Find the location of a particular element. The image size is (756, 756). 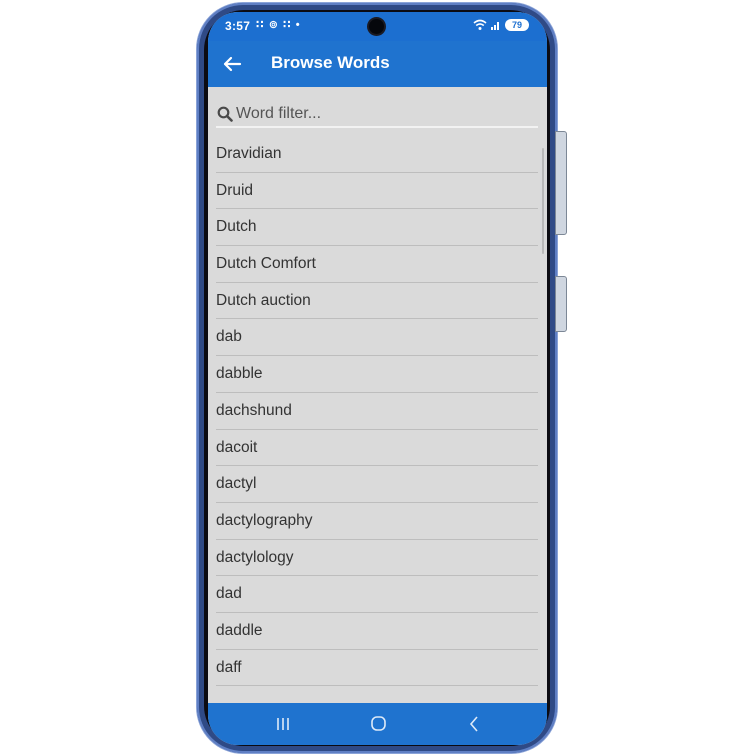

list-item: dactyl is located at coordinates (377, 484).